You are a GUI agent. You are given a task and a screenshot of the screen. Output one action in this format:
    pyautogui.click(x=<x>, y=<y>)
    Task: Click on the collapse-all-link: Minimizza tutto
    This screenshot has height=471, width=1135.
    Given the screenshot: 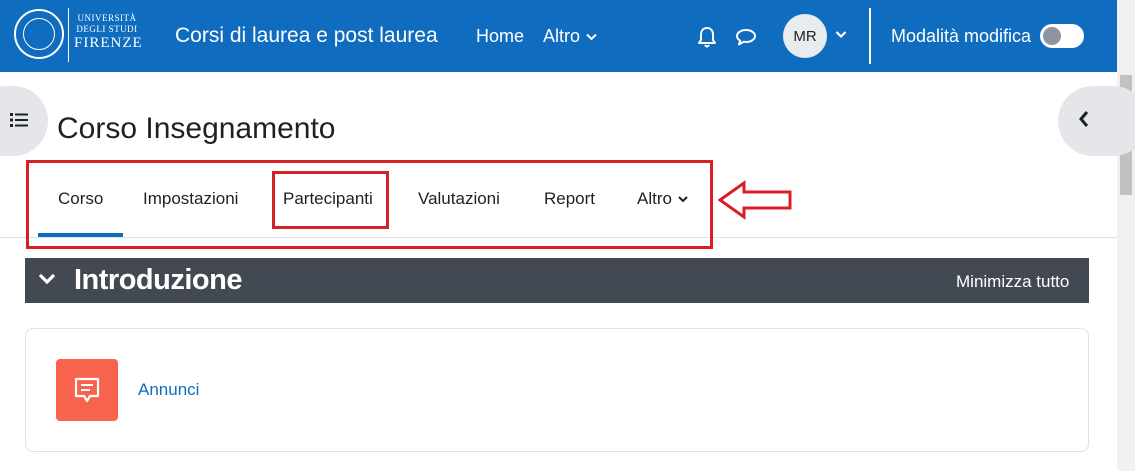 What is the action you would take?
    pyautogui.click(x=1012, y=282)
    